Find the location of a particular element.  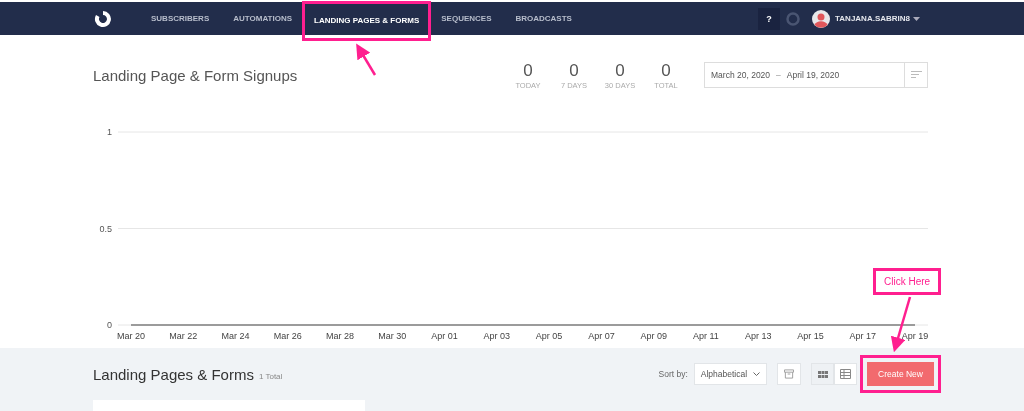

annotation-arrow is located at coordinates (366, 59).